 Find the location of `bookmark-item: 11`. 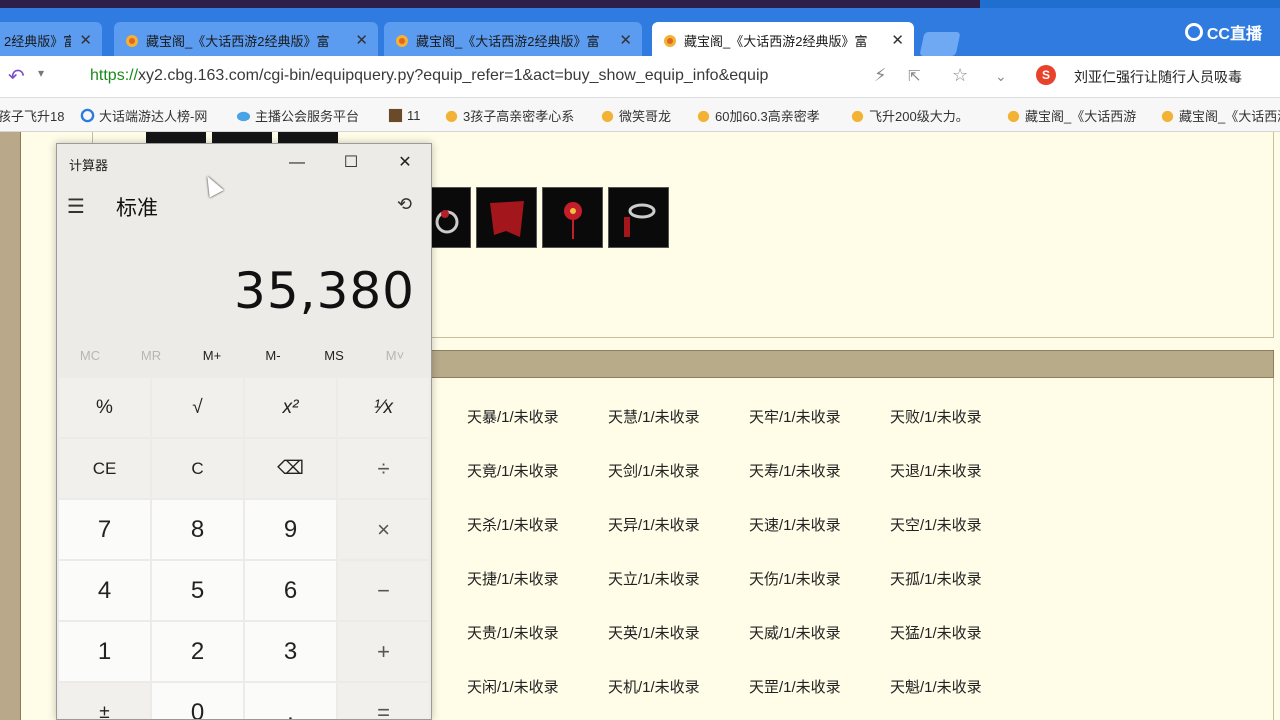

bookmark-item: 11 is located at coordinates (410, 115).